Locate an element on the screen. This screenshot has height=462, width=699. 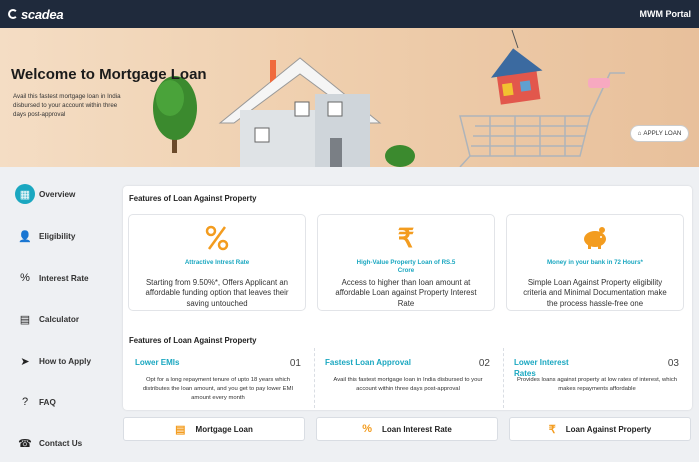
apply-loan-button: ⌂ APPLY LOAN is located at coordinates (659, 133).